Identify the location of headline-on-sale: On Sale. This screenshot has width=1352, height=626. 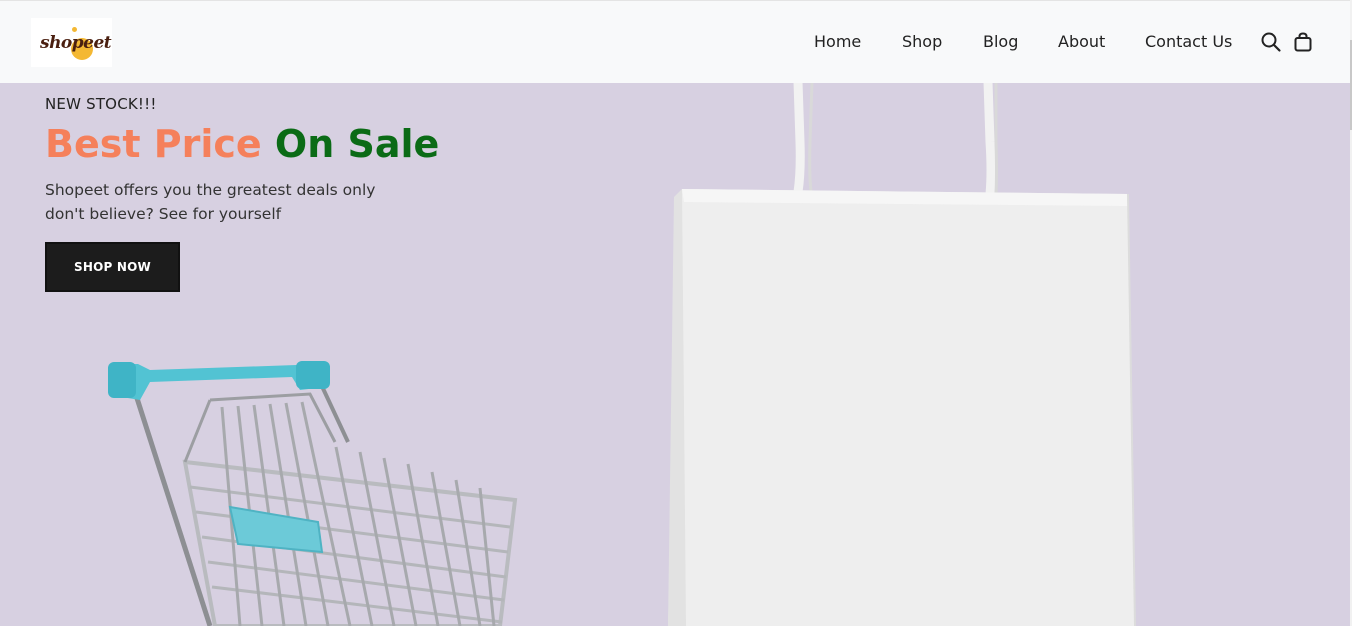
(357, 144).